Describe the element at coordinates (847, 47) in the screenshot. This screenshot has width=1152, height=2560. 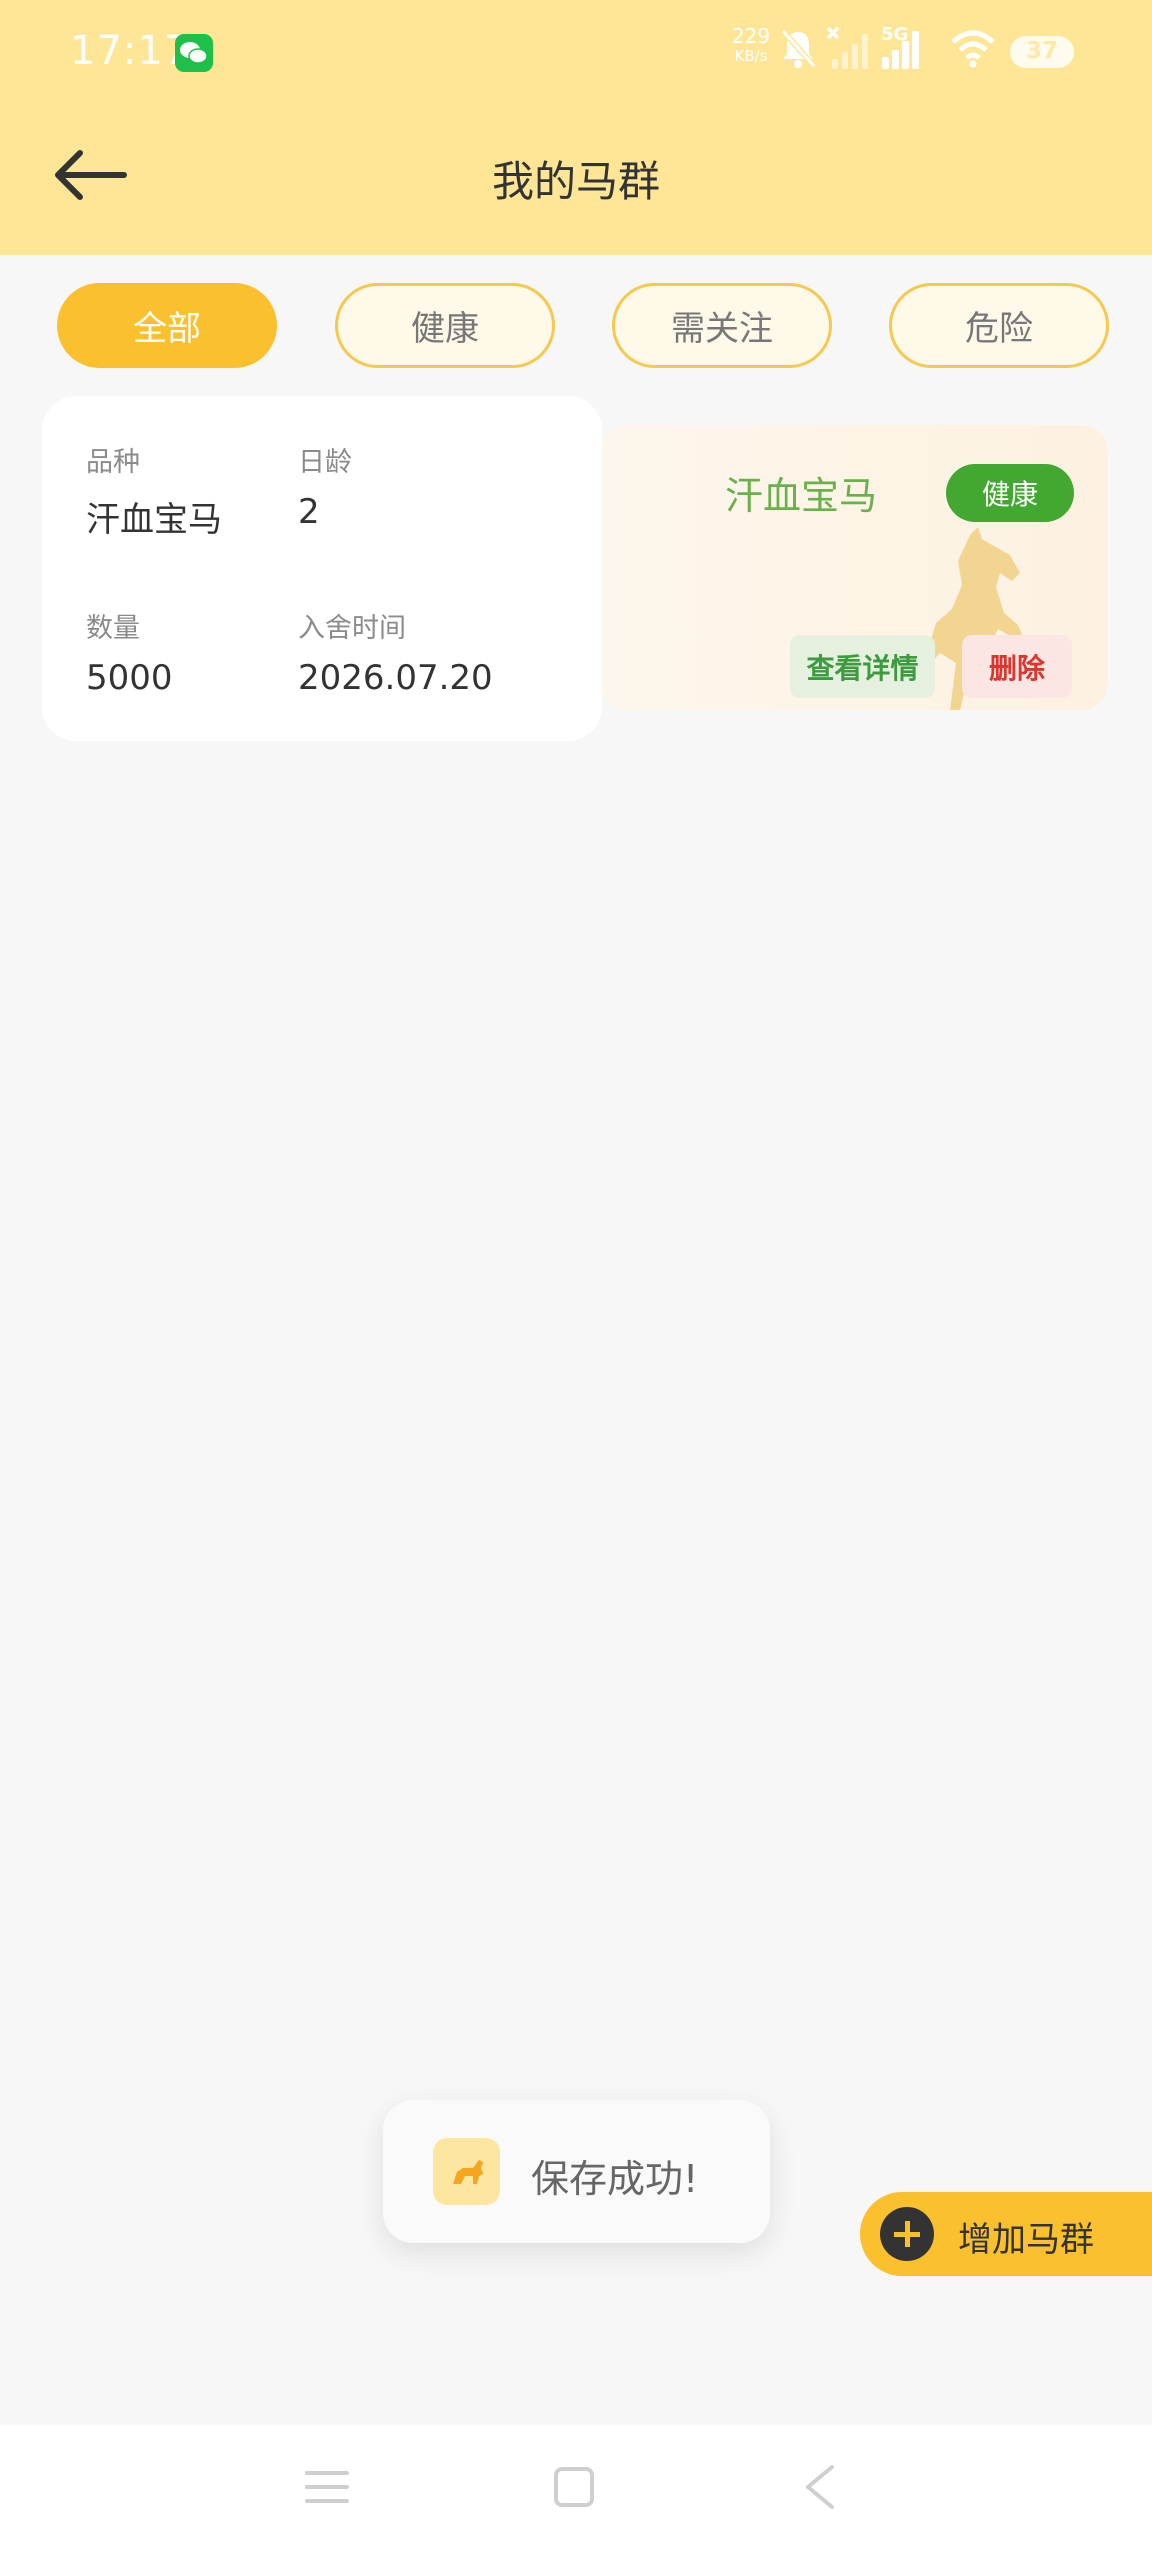
I see `signal-off-icon` at that location.